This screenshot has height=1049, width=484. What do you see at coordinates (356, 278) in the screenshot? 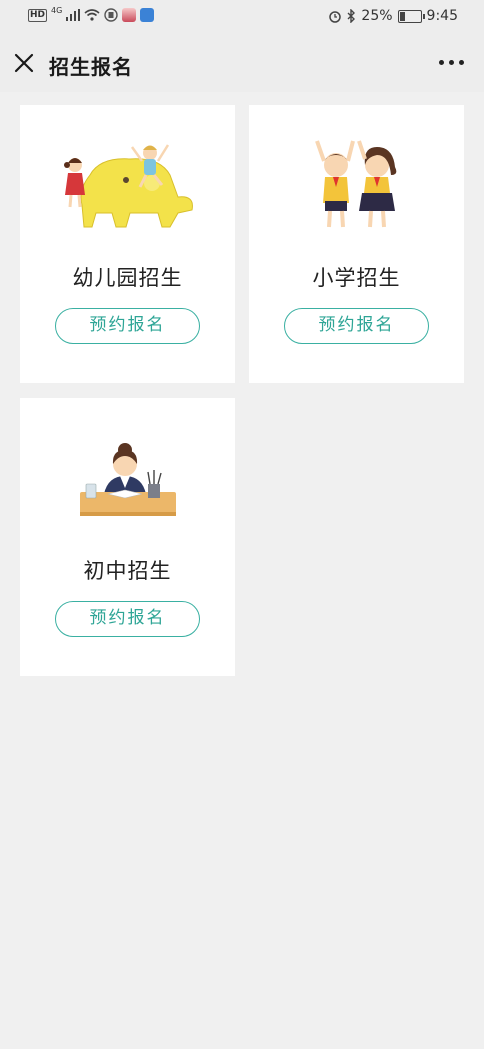
I see `card-title: 小学招生` at bounding box center [356, 278].